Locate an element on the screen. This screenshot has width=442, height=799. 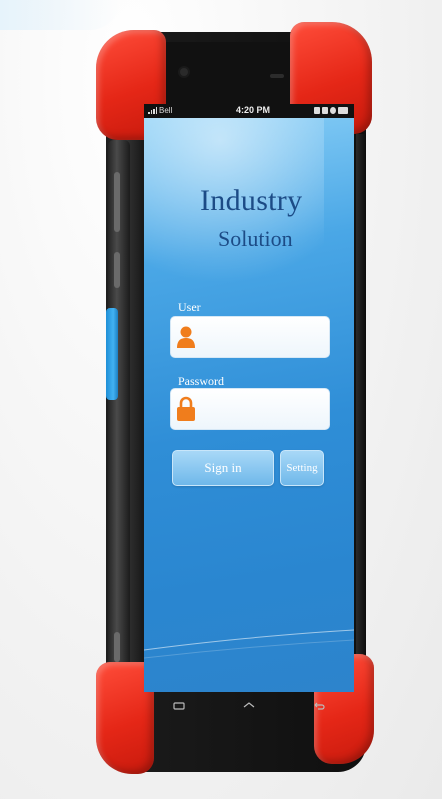
password-input is located at coordinates (263, 410).